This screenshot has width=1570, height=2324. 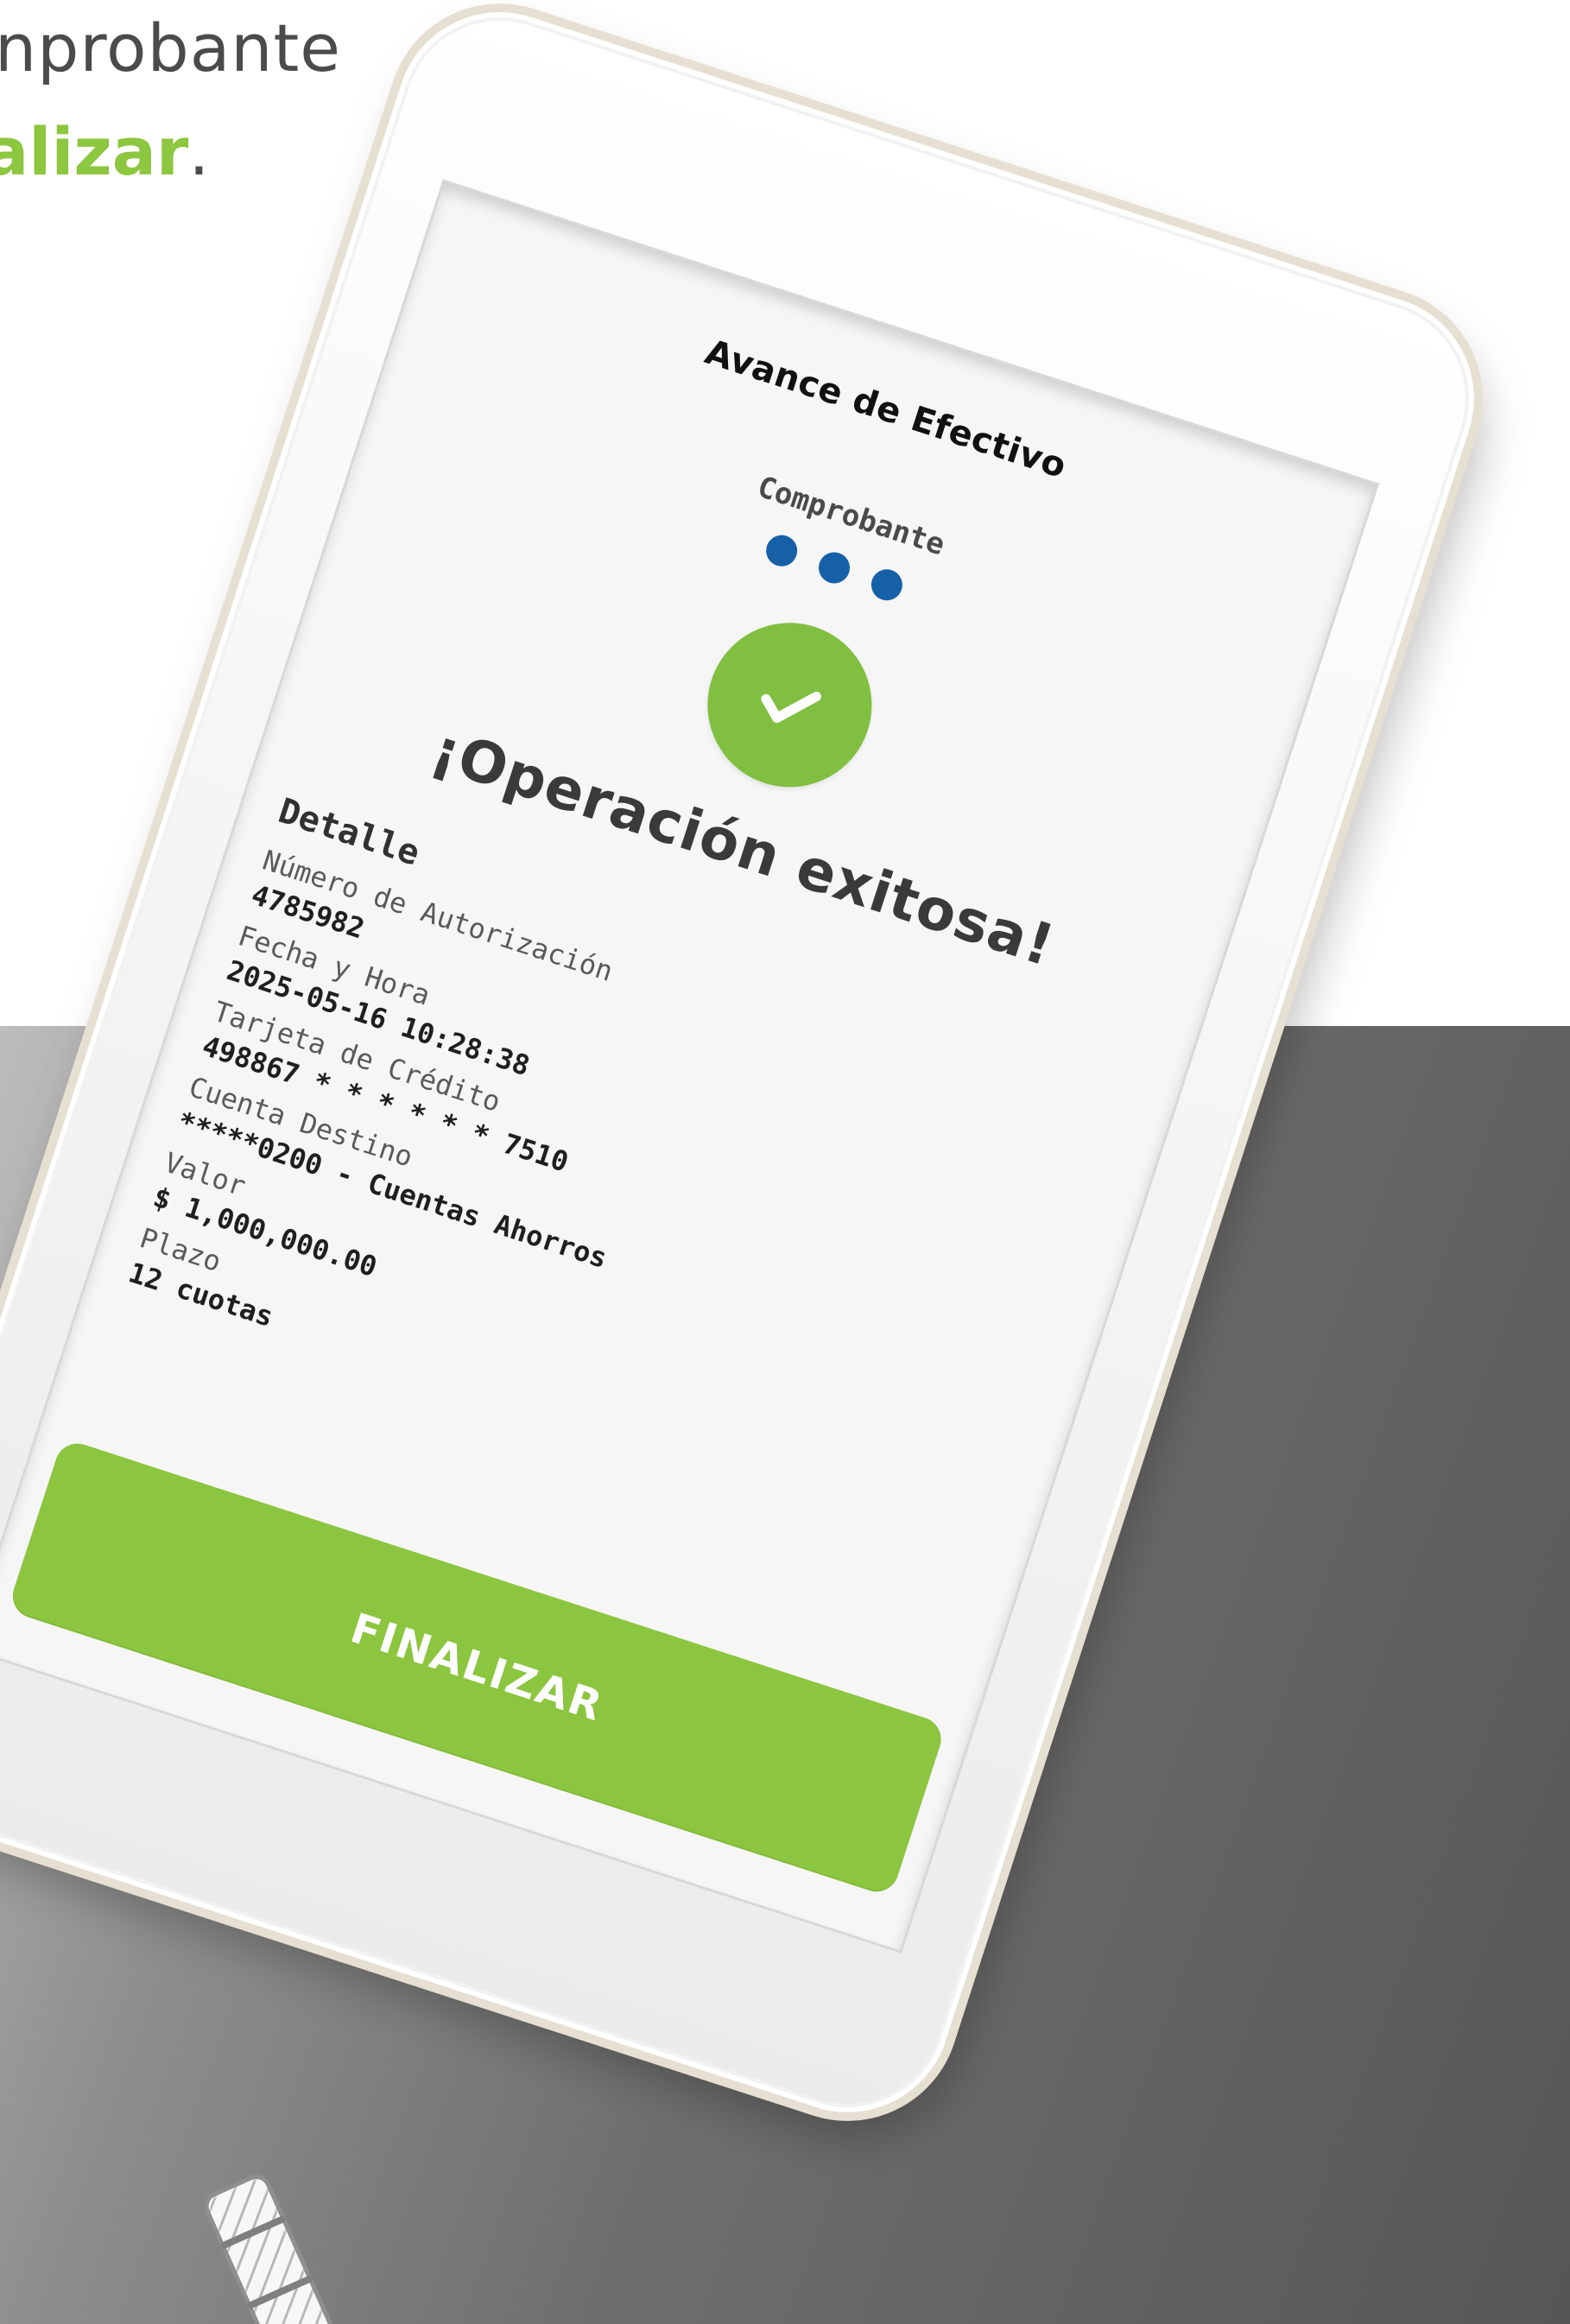 I want to click on caption-bottom-highlight: alizar, so click(x=94, y=151).